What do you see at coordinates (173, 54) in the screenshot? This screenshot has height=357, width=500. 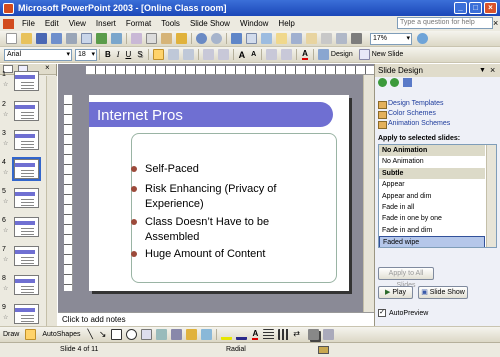 I see `center-icon` at bounding box center [173, 54].